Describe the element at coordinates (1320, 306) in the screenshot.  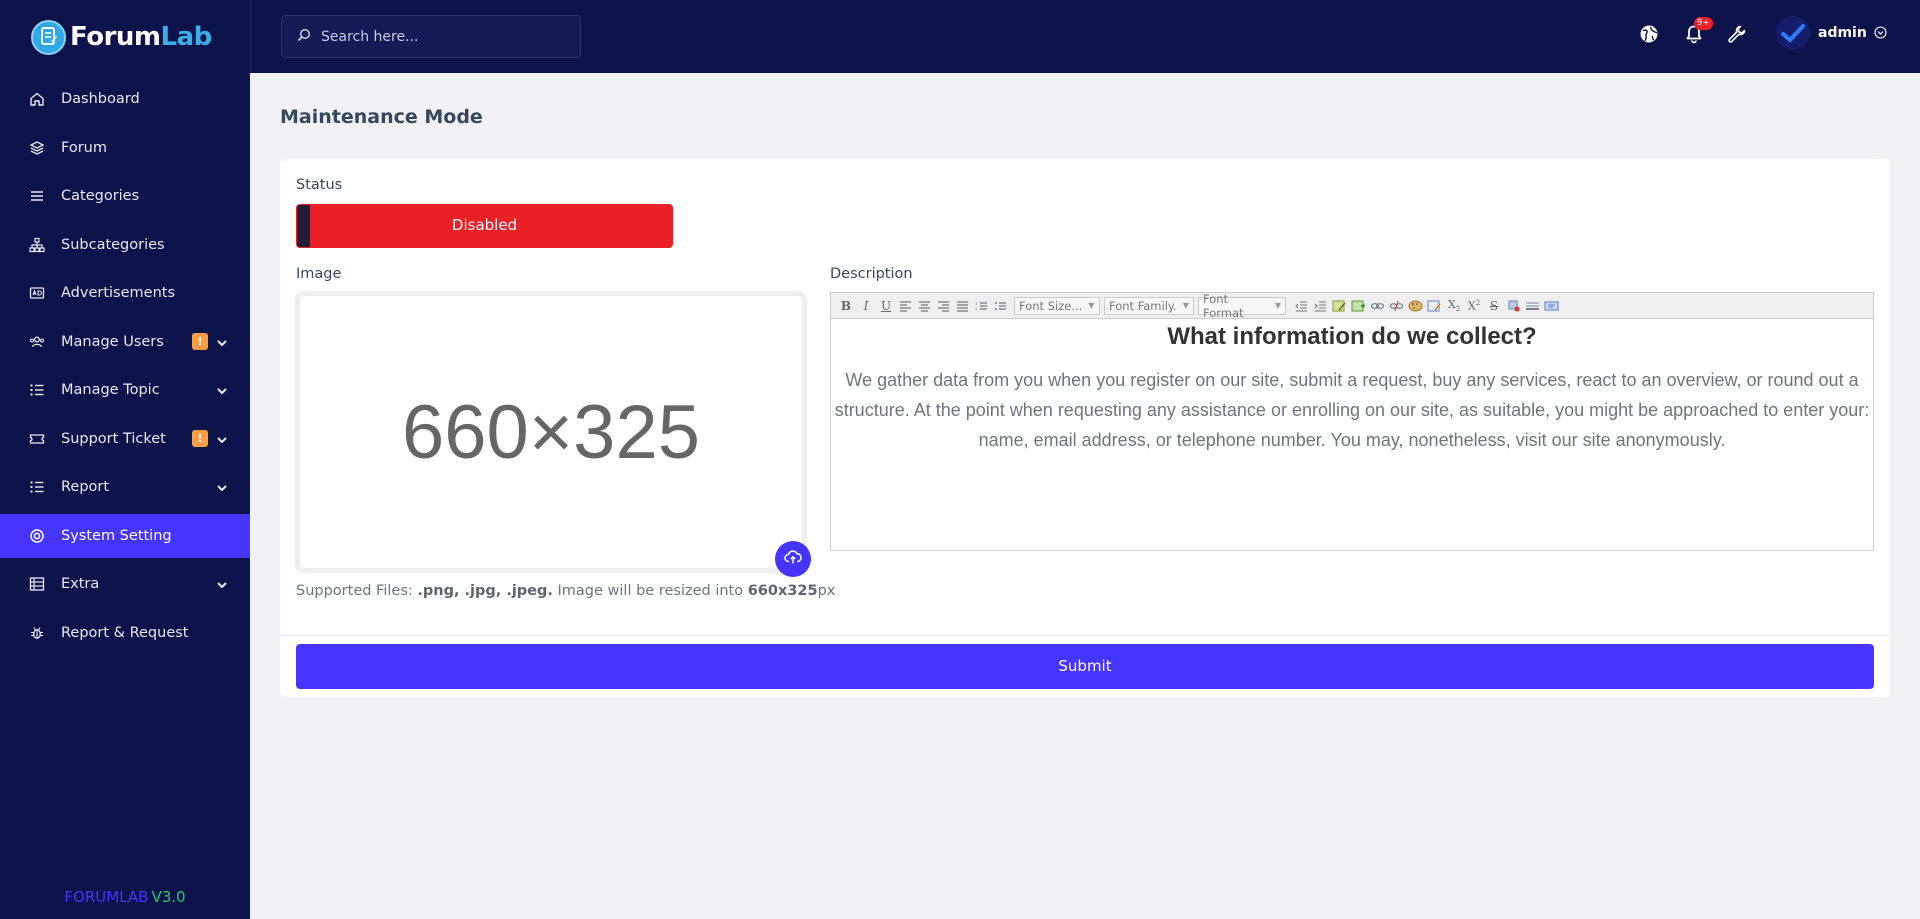
I see `indent-icon` at that location.